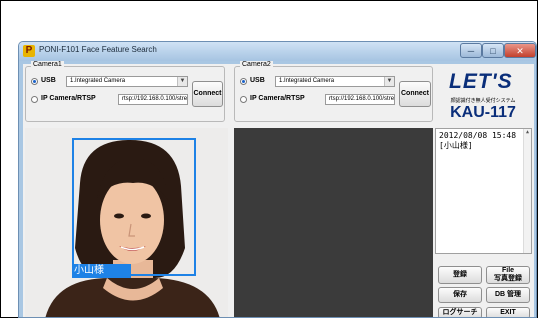 Image resolution: width=538 pixels, height=318 pixels. I want to click on recognition-log: 2012/08/08 15:48 [小山様] ▲, so click(483, 191).